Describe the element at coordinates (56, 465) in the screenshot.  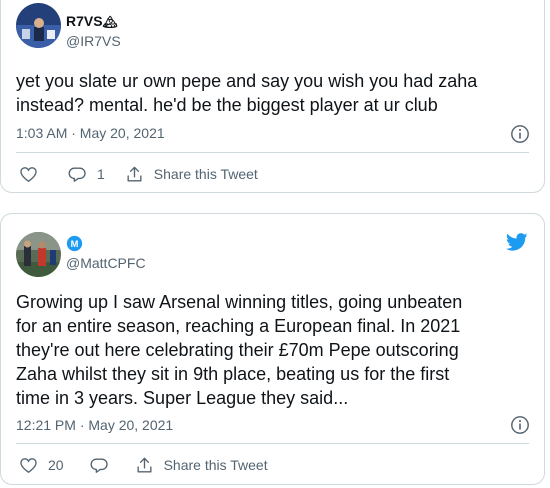
I see `like-count: 20` at that location.